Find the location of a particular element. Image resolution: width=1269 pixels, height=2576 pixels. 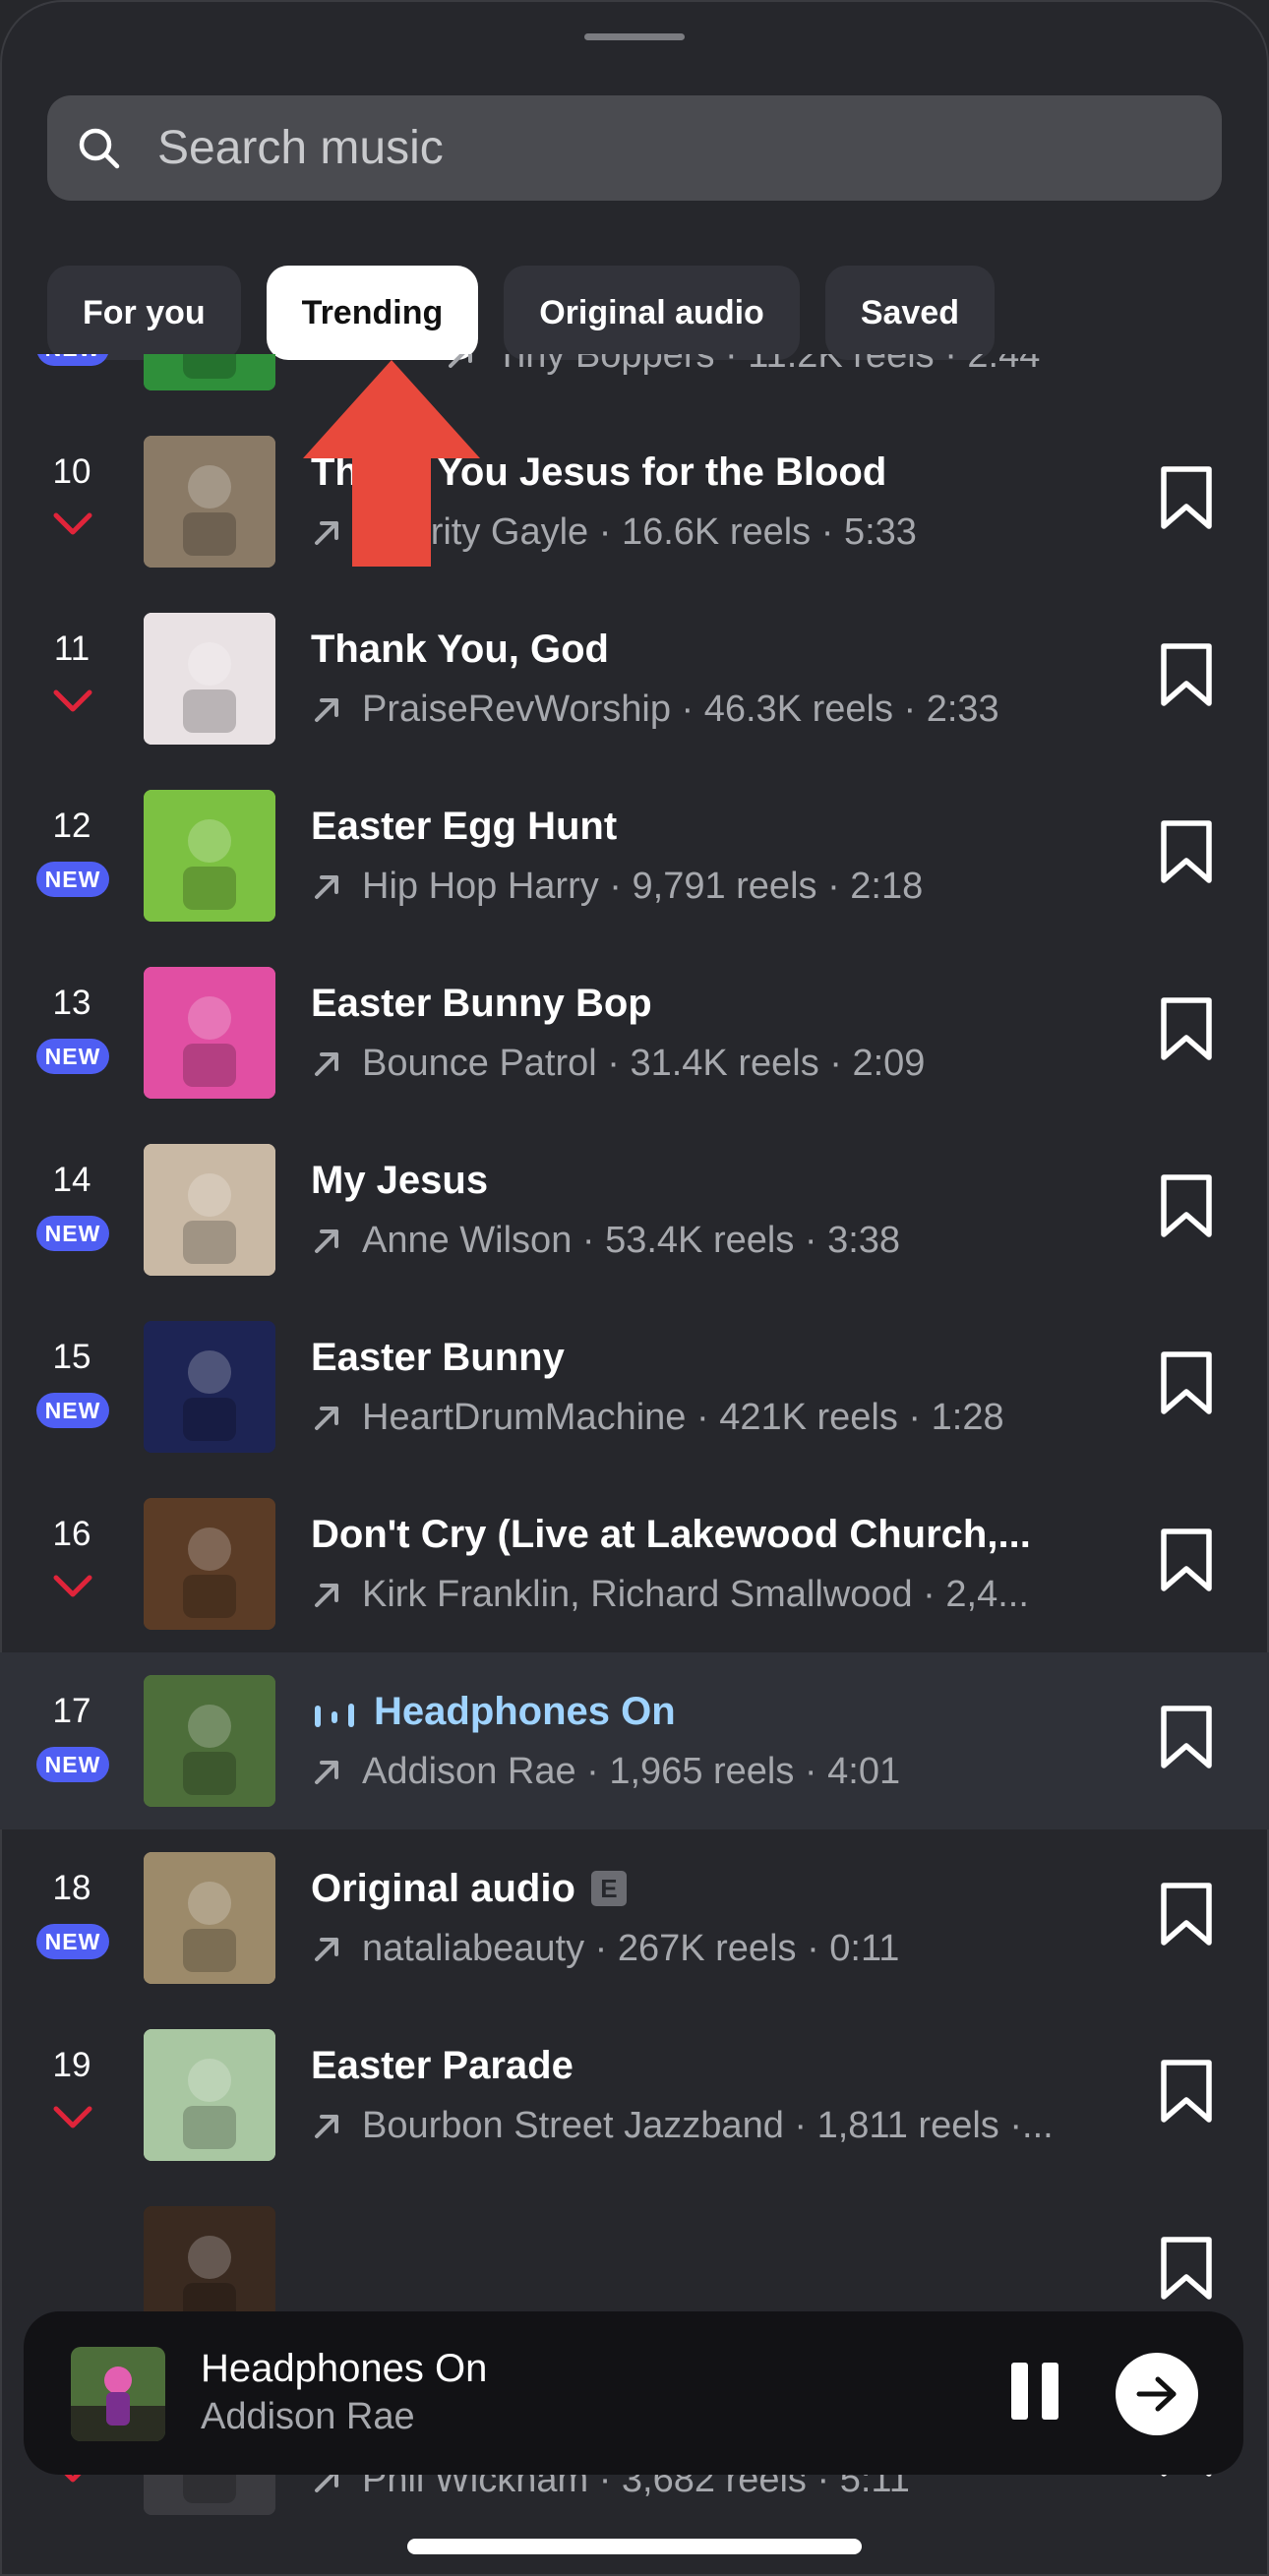

track-title: Easter Parade is located at coordinates (442, 2066).